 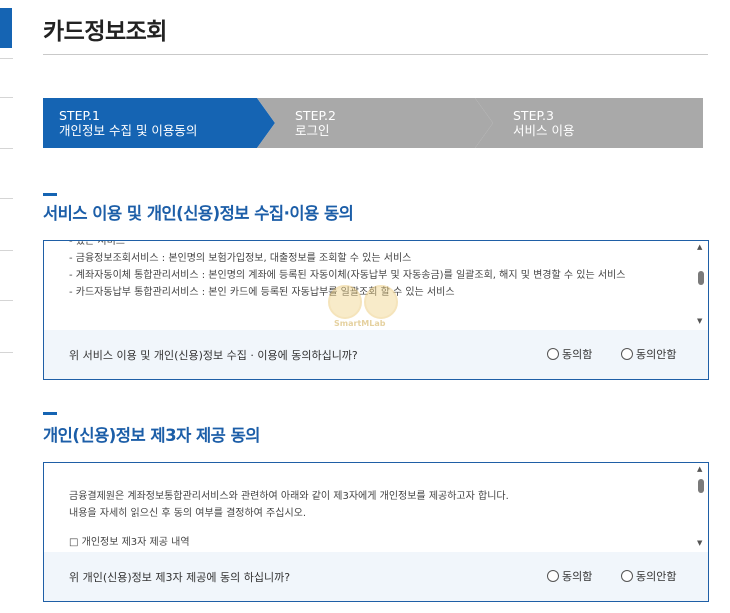 I want to click on step-3-arrow-shape, so click(x=589, y=123).